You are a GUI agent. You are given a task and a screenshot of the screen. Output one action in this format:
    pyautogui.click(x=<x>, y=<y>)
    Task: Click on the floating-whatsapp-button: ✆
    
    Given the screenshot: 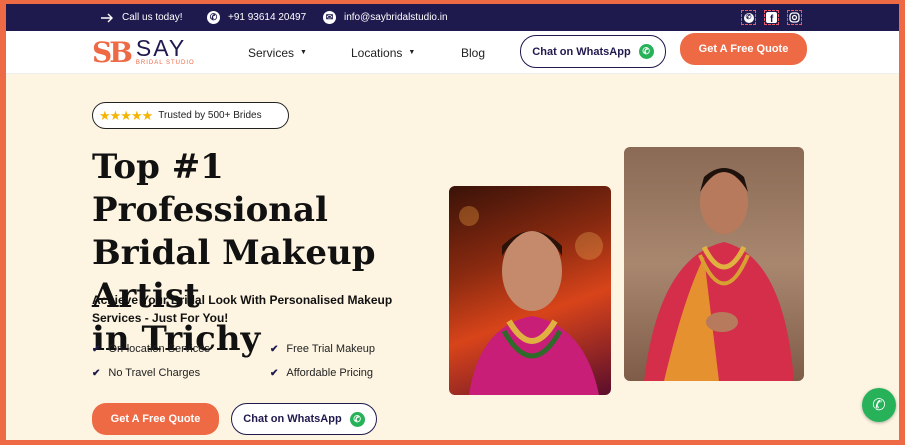 What is the action you would take?
    pyautogui.click(x=879, y=405)
    